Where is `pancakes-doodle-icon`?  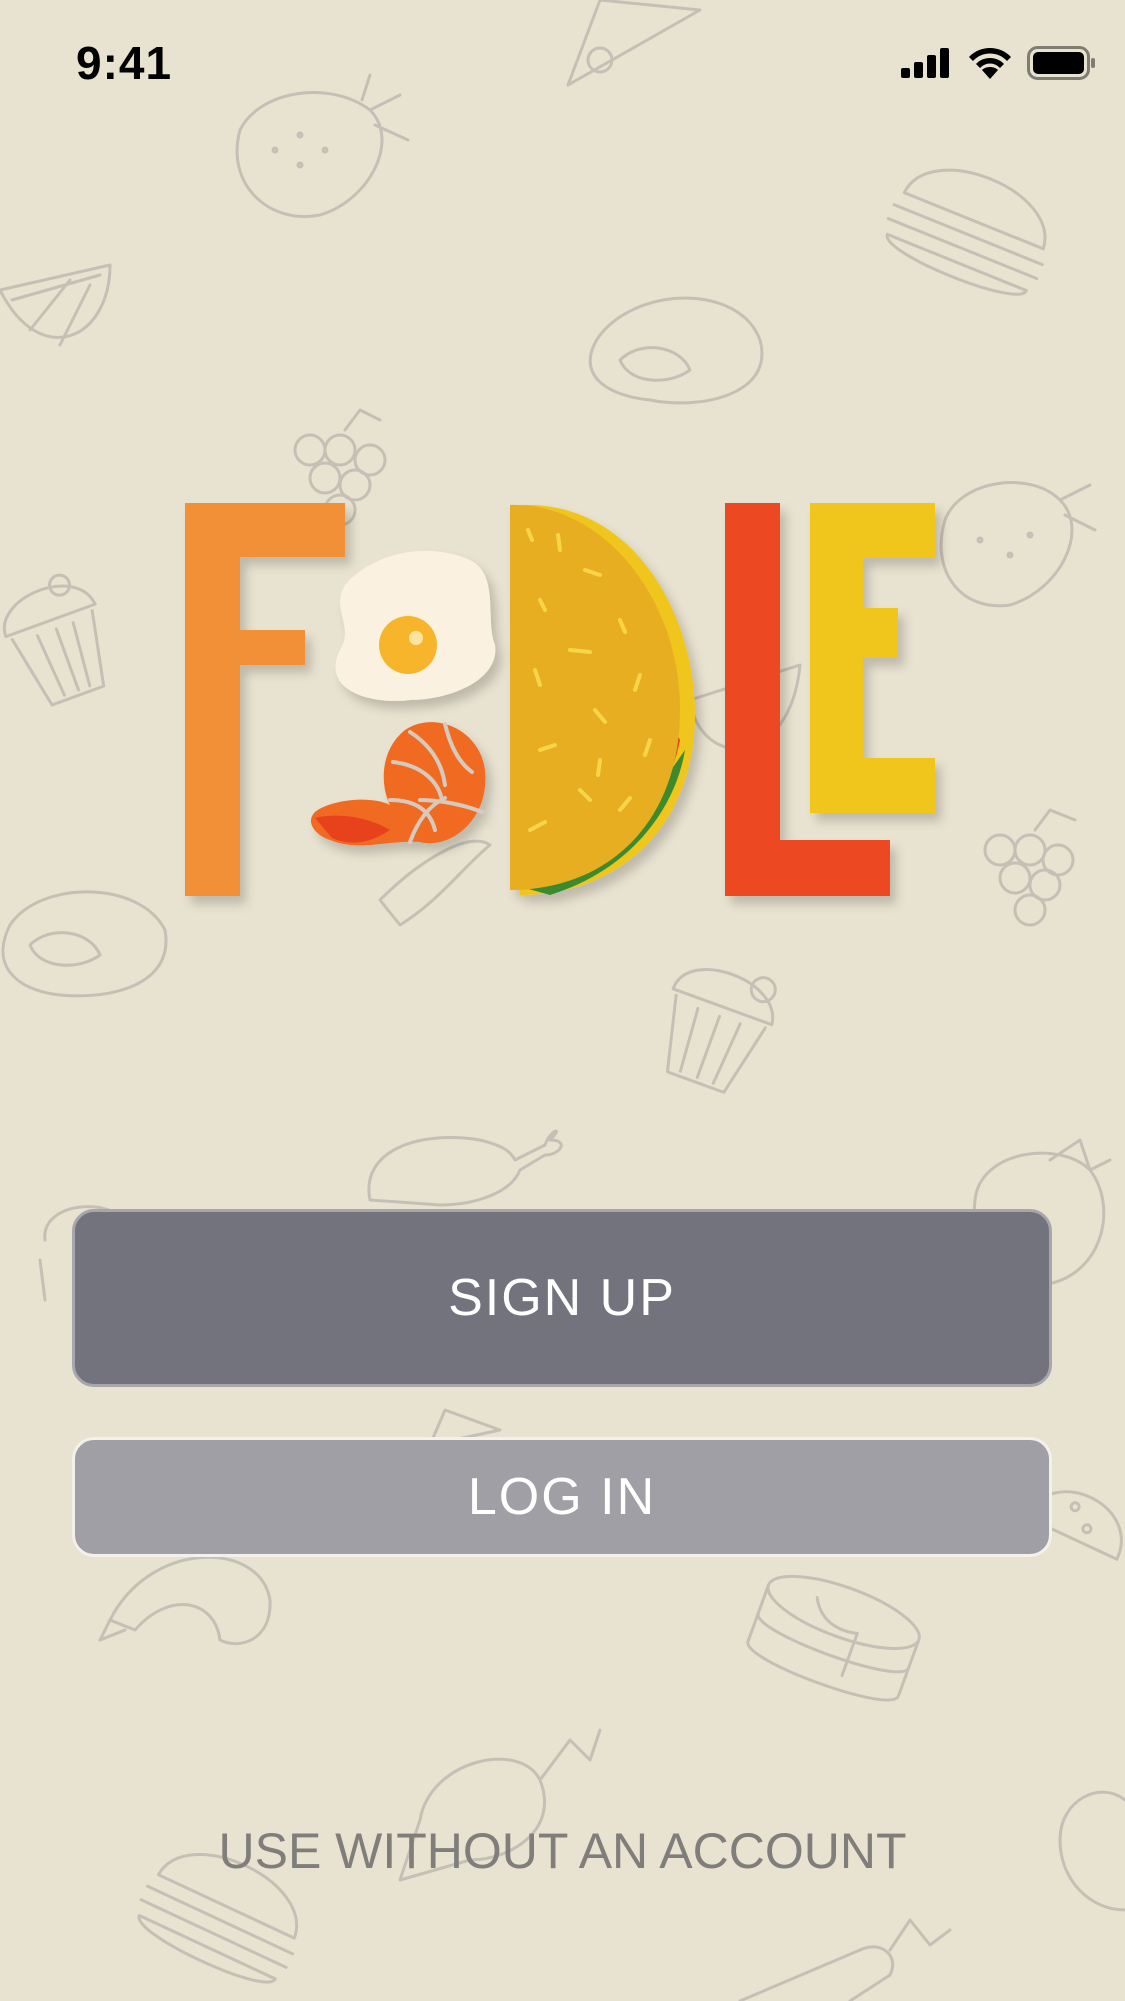
pancakes-doodle-icon is located at coordinates (833, 1638).